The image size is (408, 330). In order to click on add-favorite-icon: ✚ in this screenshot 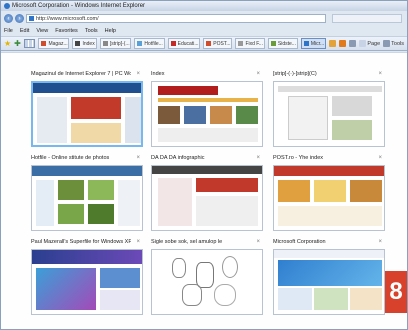, I will do `click(17, 43)`.